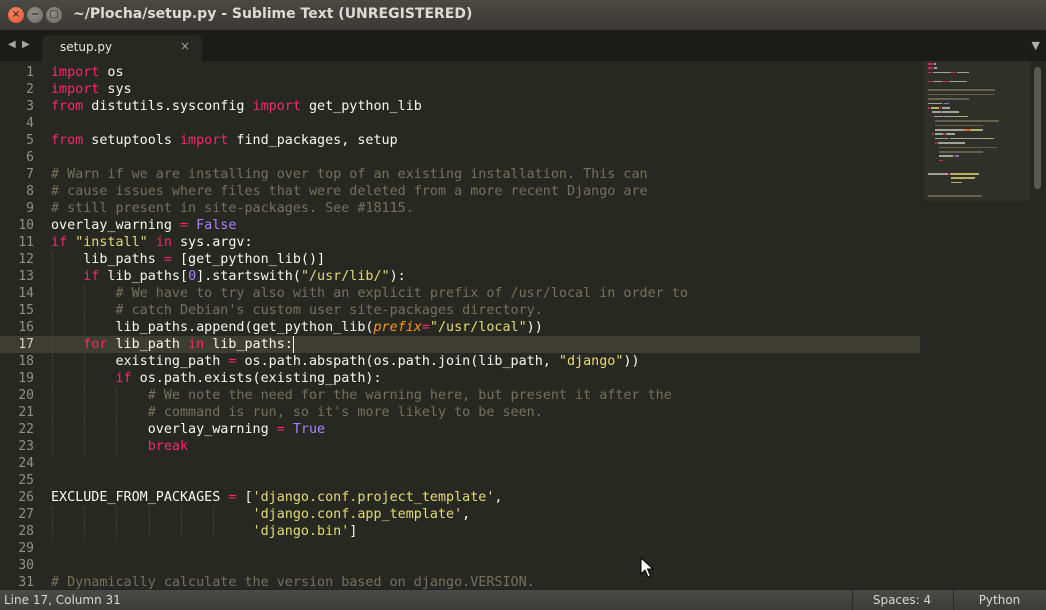 The image size is (1046, 610). What do you see at coordinates (30, 140) in the screenshot?
I see `line-number: 5` at bounding box center [30, 140].